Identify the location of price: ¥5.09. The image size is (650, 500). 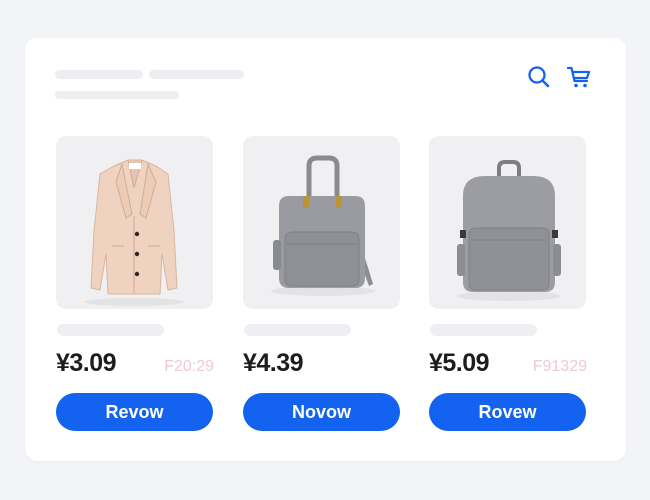
(459, 363).